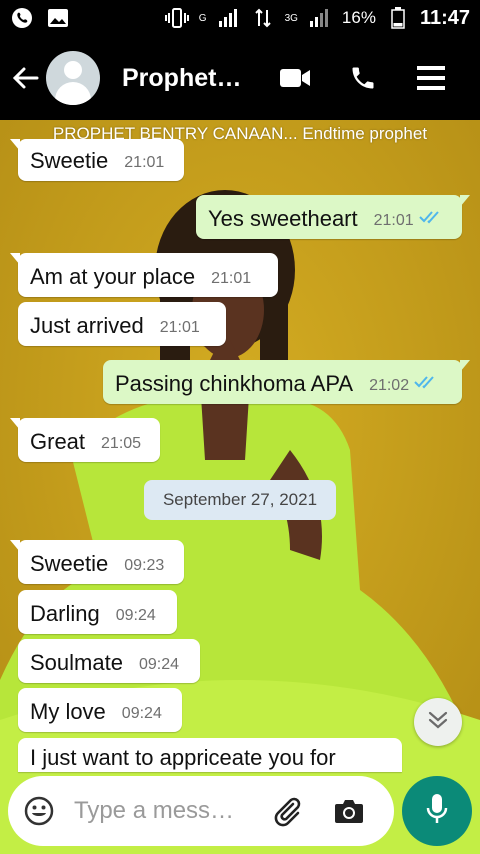  I want to click on message-bubble-outgoing: Yes sweetheart 21:01, so click(333, 217).